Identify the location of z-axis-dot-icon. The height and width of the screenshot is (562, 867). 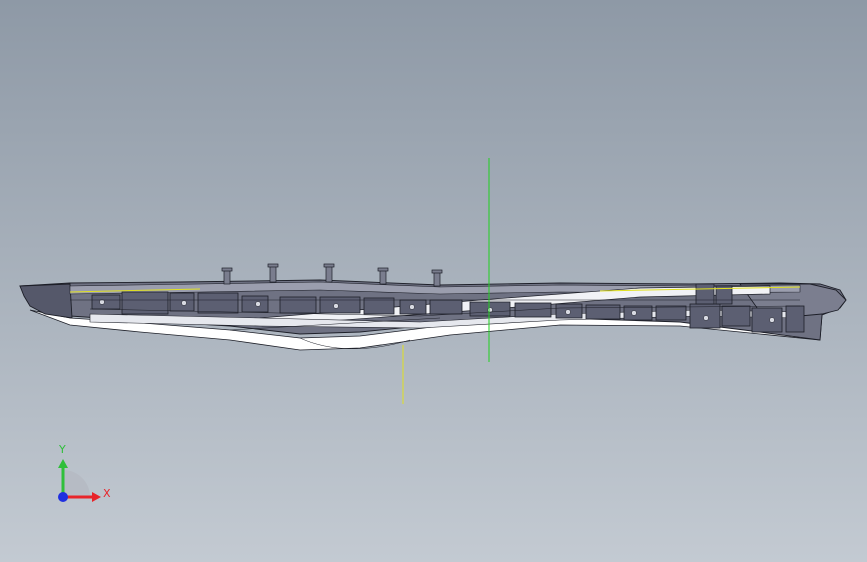
(63, 497).